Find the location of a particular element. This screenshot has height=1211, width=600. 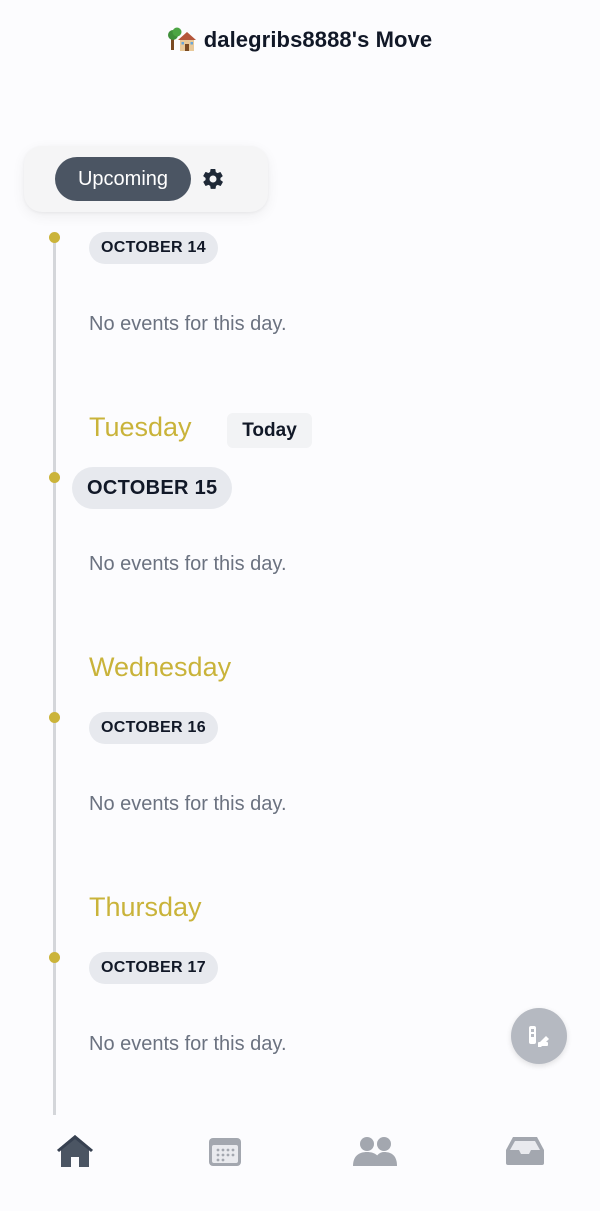

gear-icon is located at coordinates (213, 178).